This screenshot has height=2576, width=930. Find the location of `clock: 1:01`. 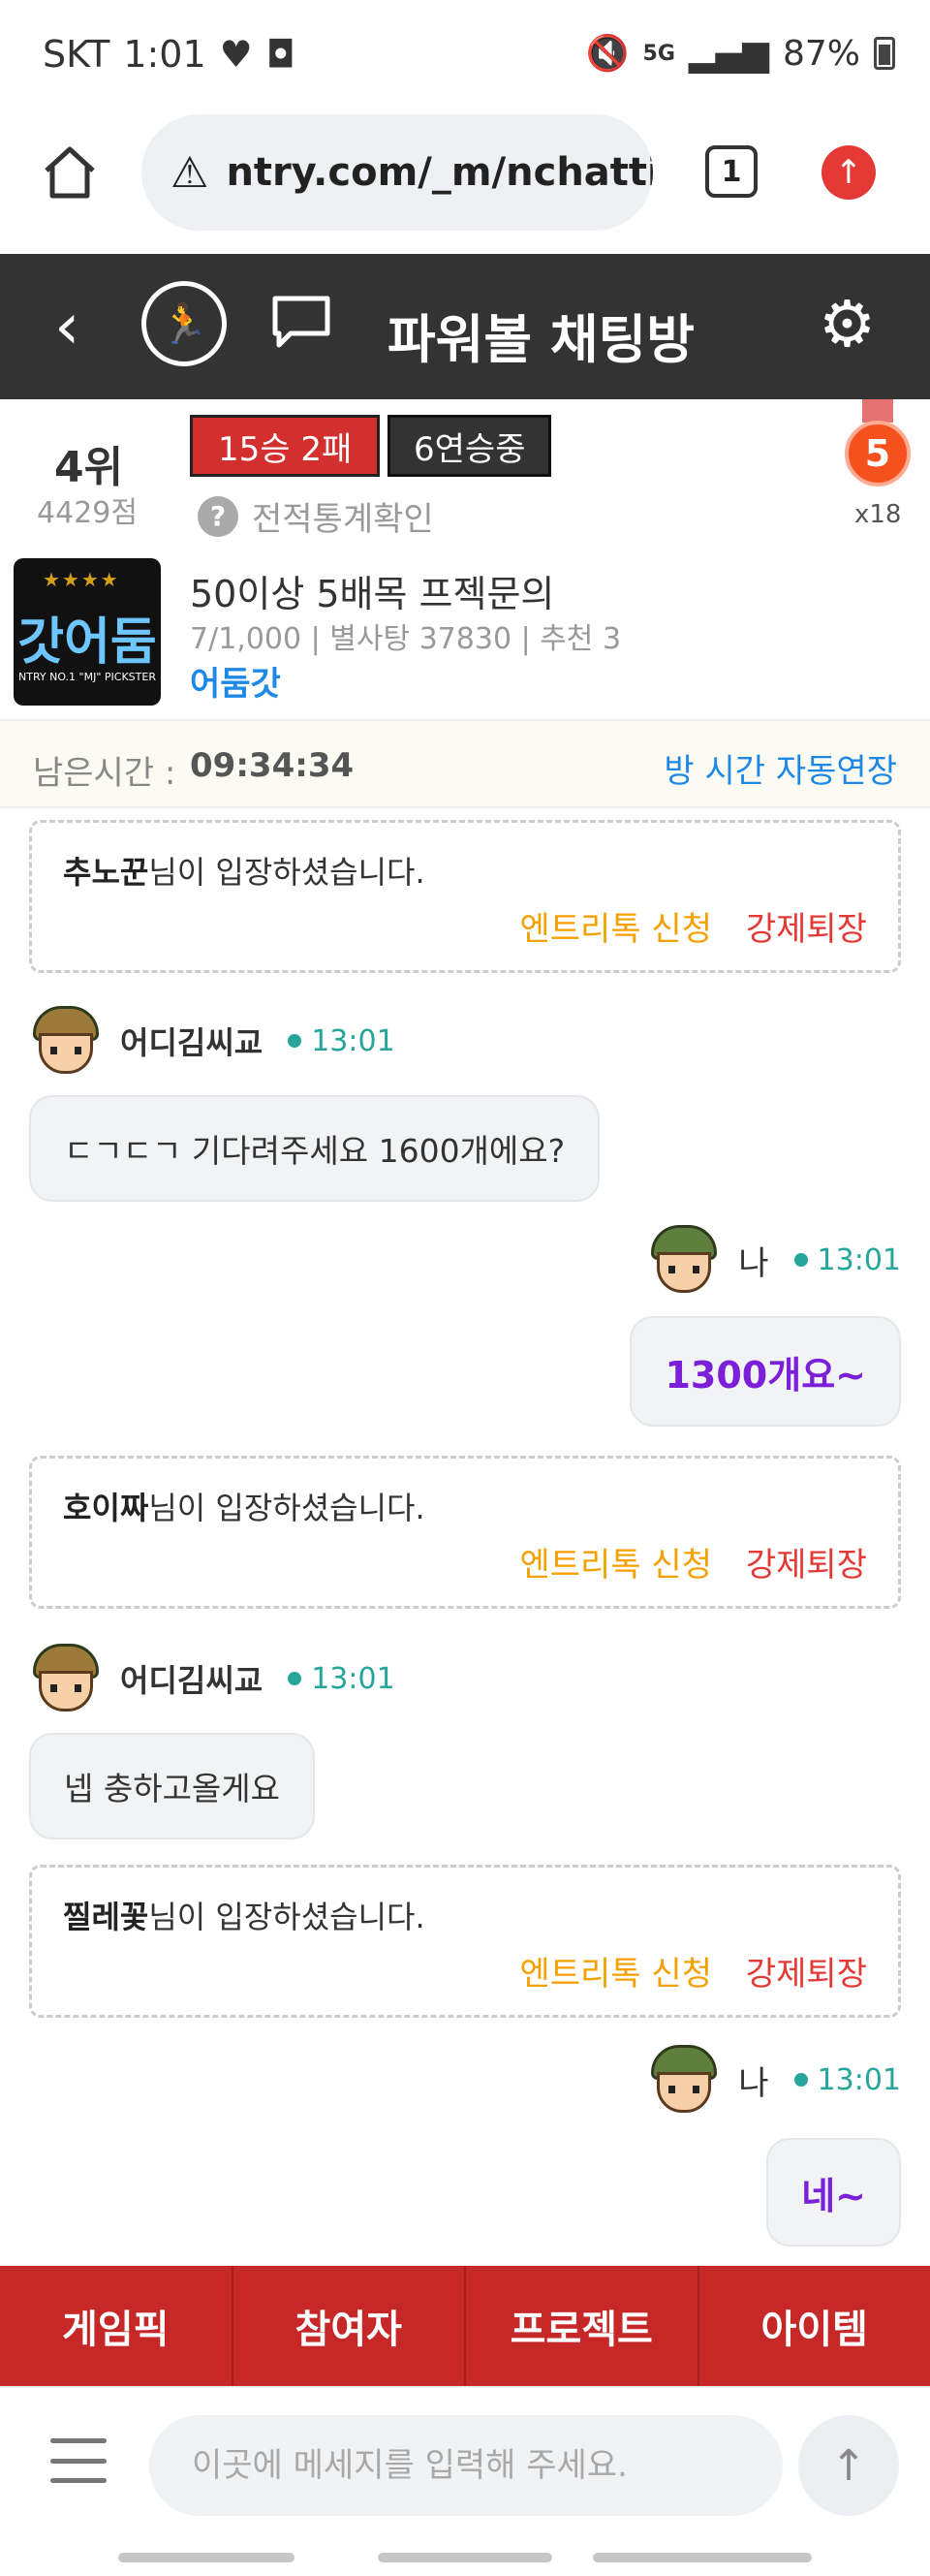

clock: 1:01 is located at coordinates (164, 54).